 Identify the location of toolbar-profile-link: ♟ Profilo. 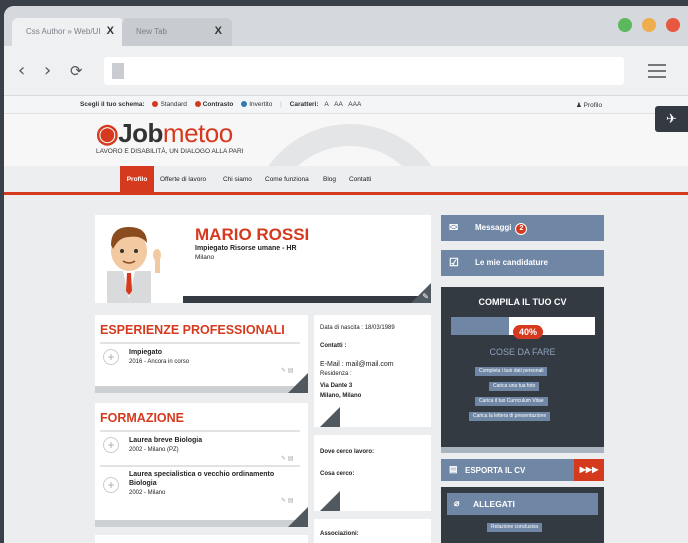
(589, 105).